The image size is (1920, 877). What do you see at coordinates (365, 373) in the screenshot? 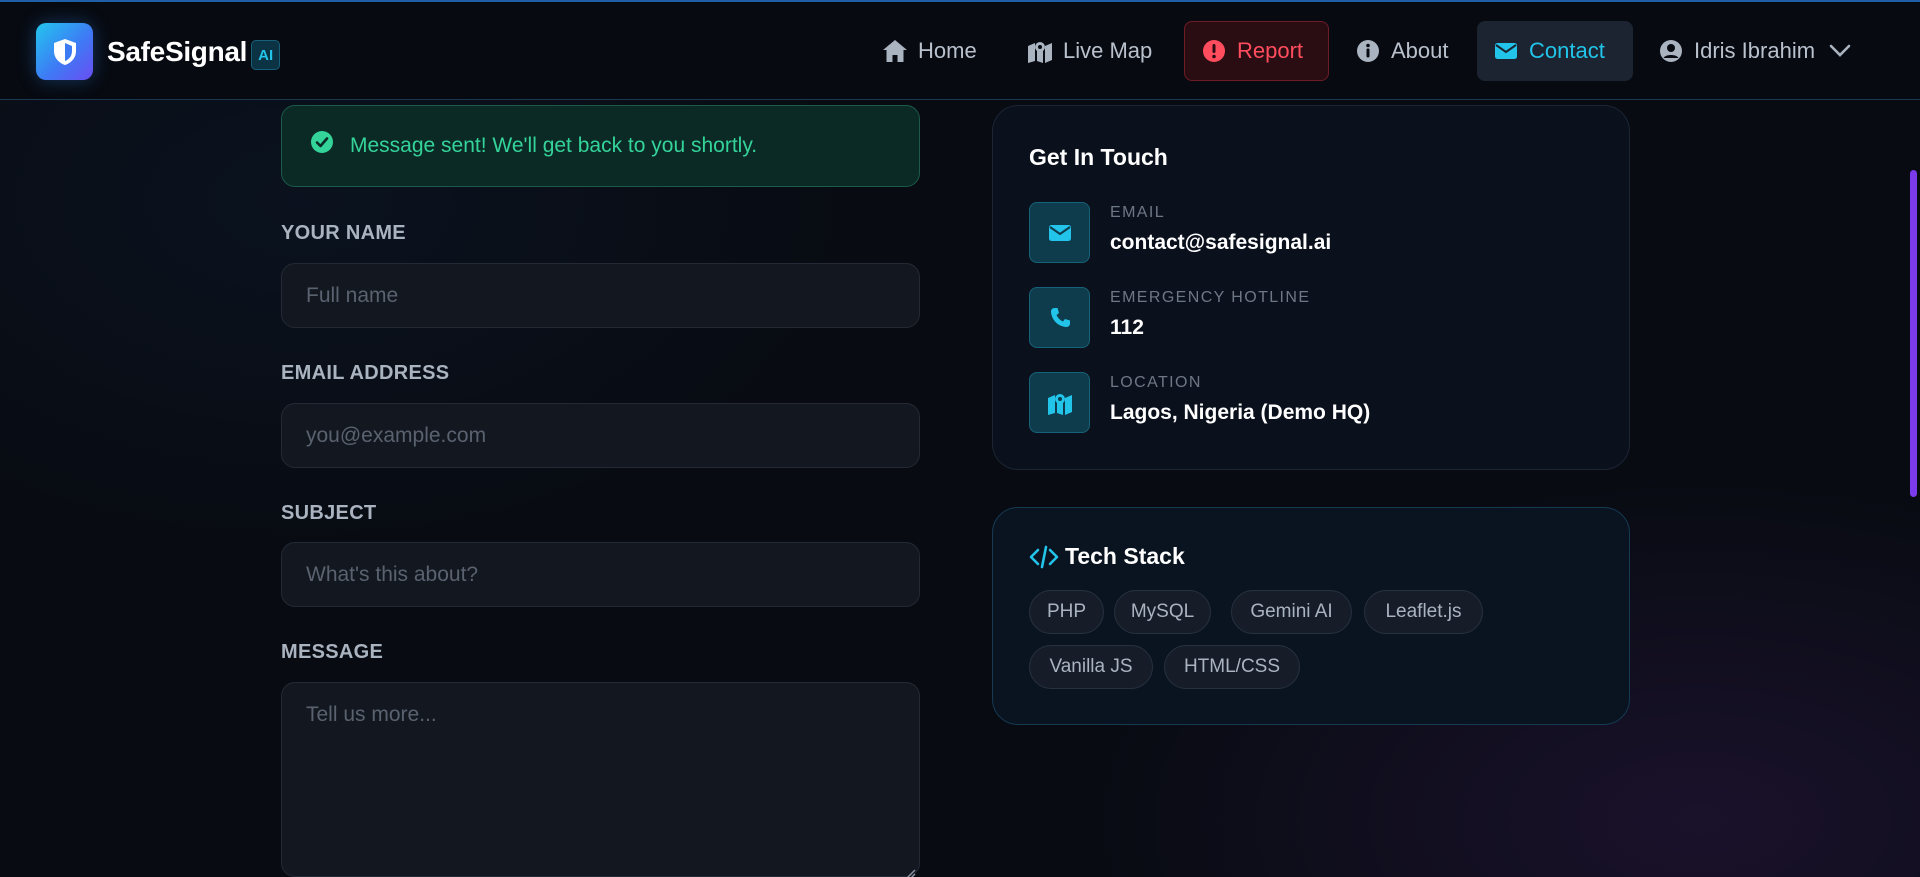
I see `email-label: EMAIL ADDRESS` at bounding box center [365, 373].